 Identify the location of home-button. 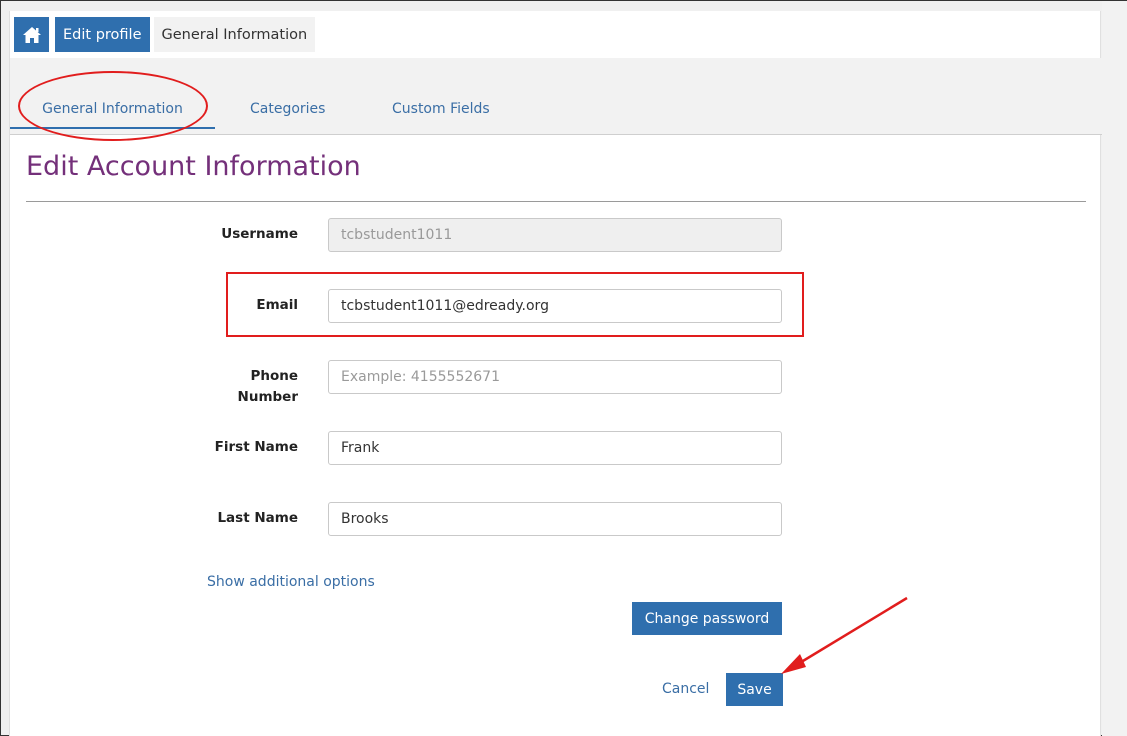
(31, 34).